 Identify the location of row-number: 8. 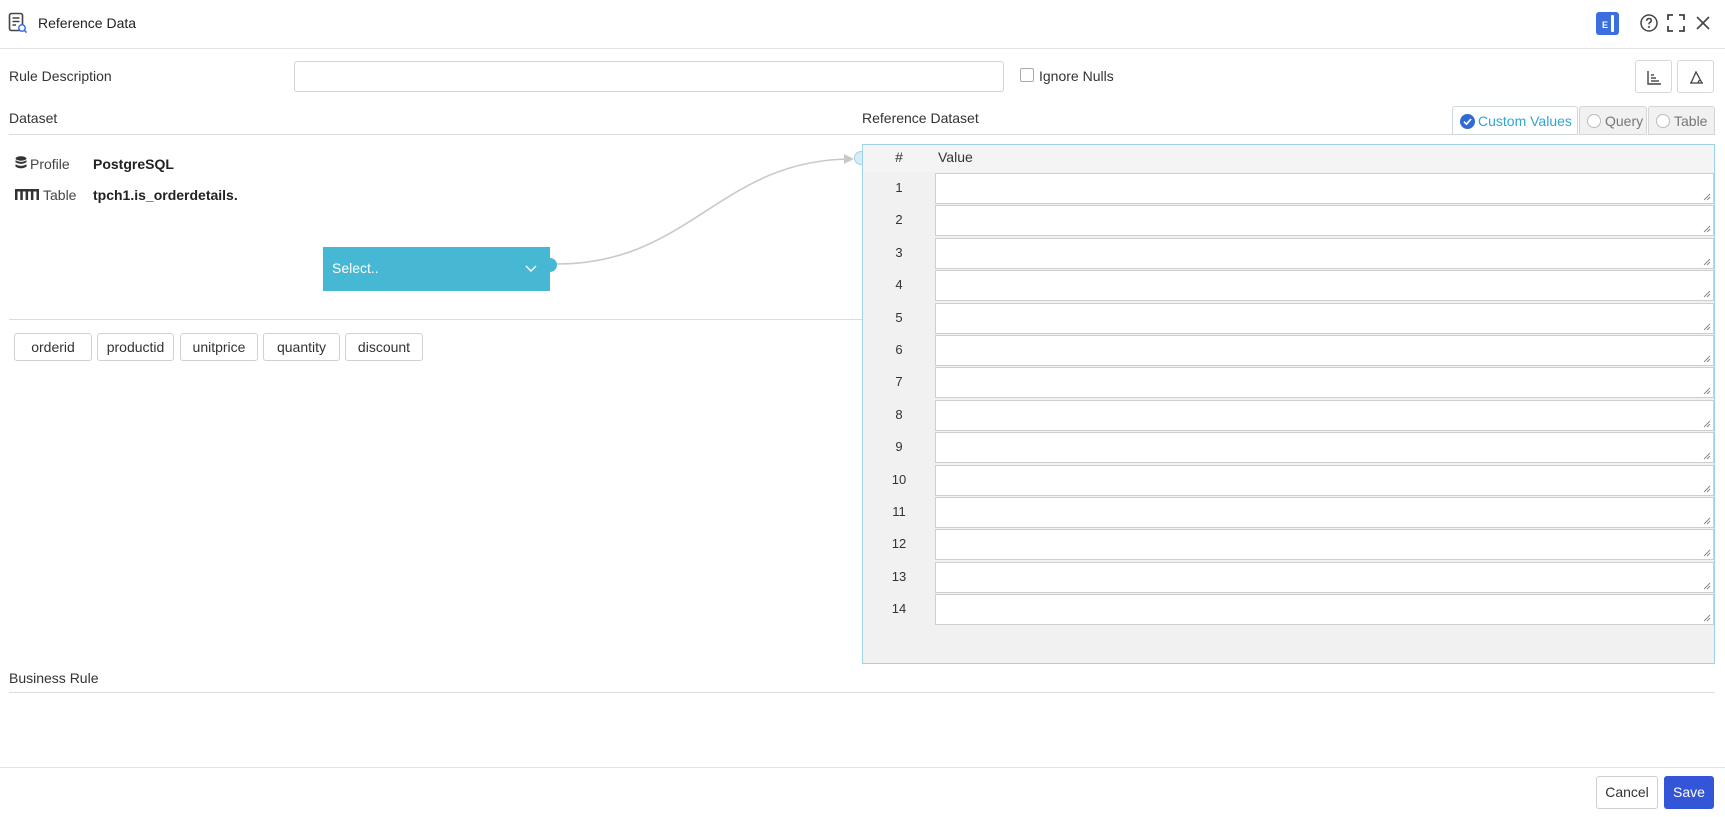
(899, 414).